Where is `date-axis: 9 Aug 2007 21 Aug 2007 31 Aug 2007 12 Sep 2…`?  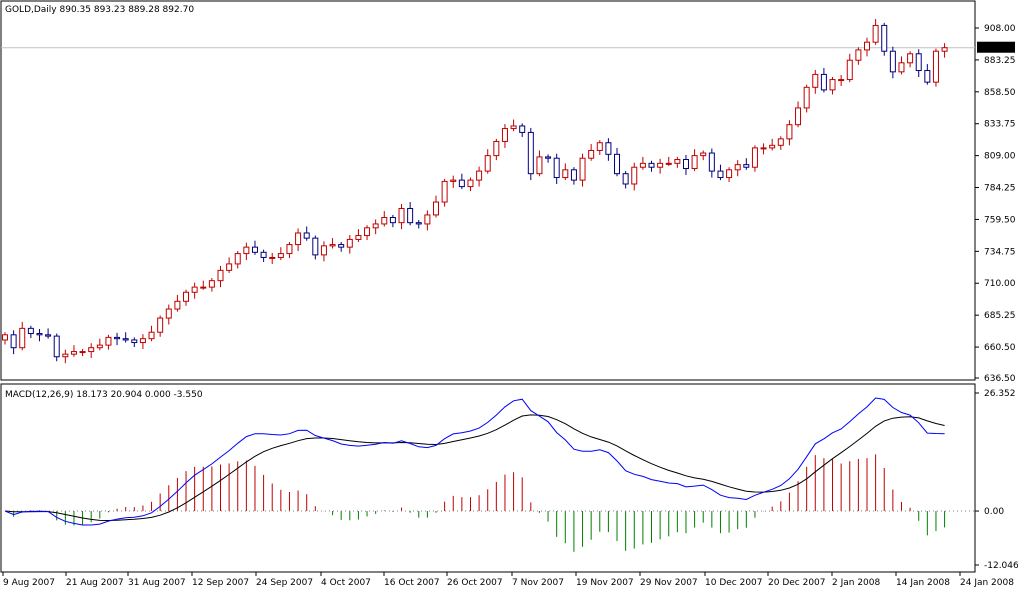 date-axis: 9 Aug 2007 21 Aug 2007 31 Aug 2007 12 Sep 2… is located at coordinates (508, 580).